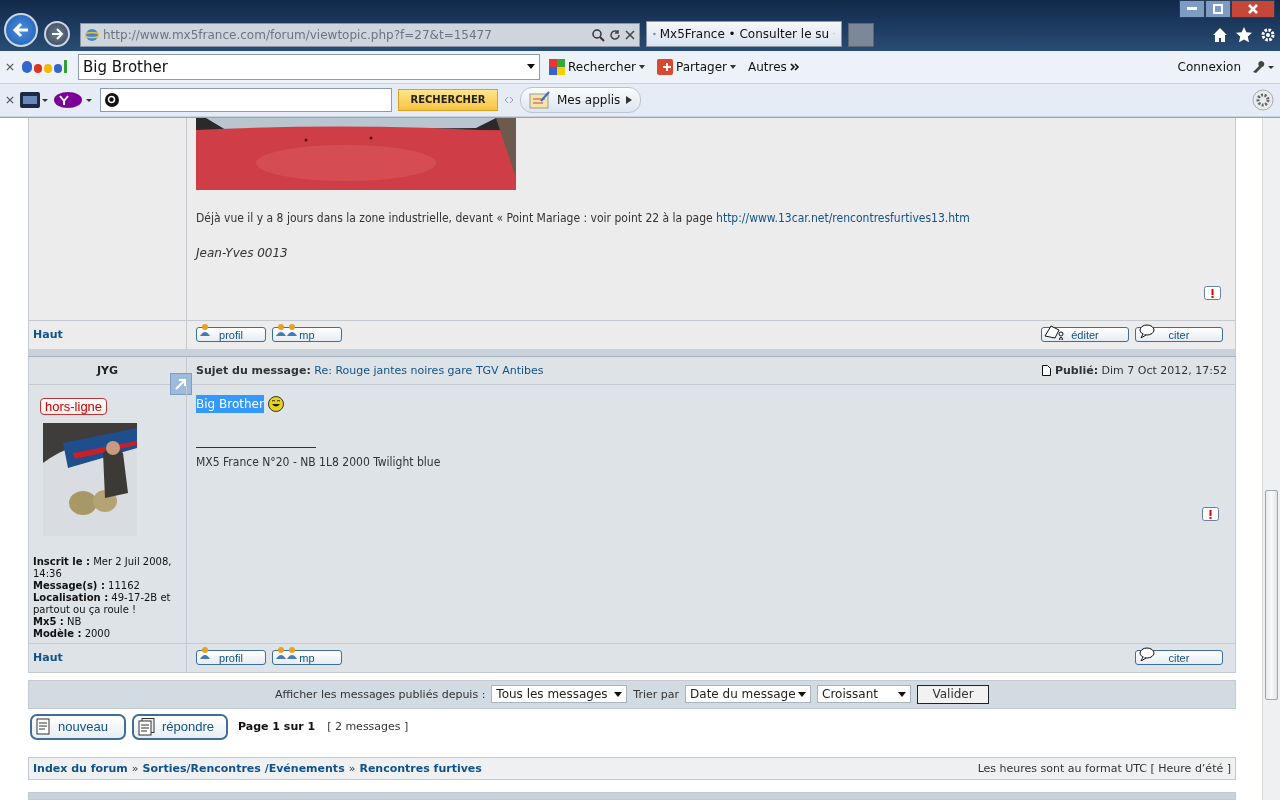  What do you see at coordinates (242, 253) in the screenshot?
I see `signature-text: Jean-Yves 0013` at bounding box center [242, 253].